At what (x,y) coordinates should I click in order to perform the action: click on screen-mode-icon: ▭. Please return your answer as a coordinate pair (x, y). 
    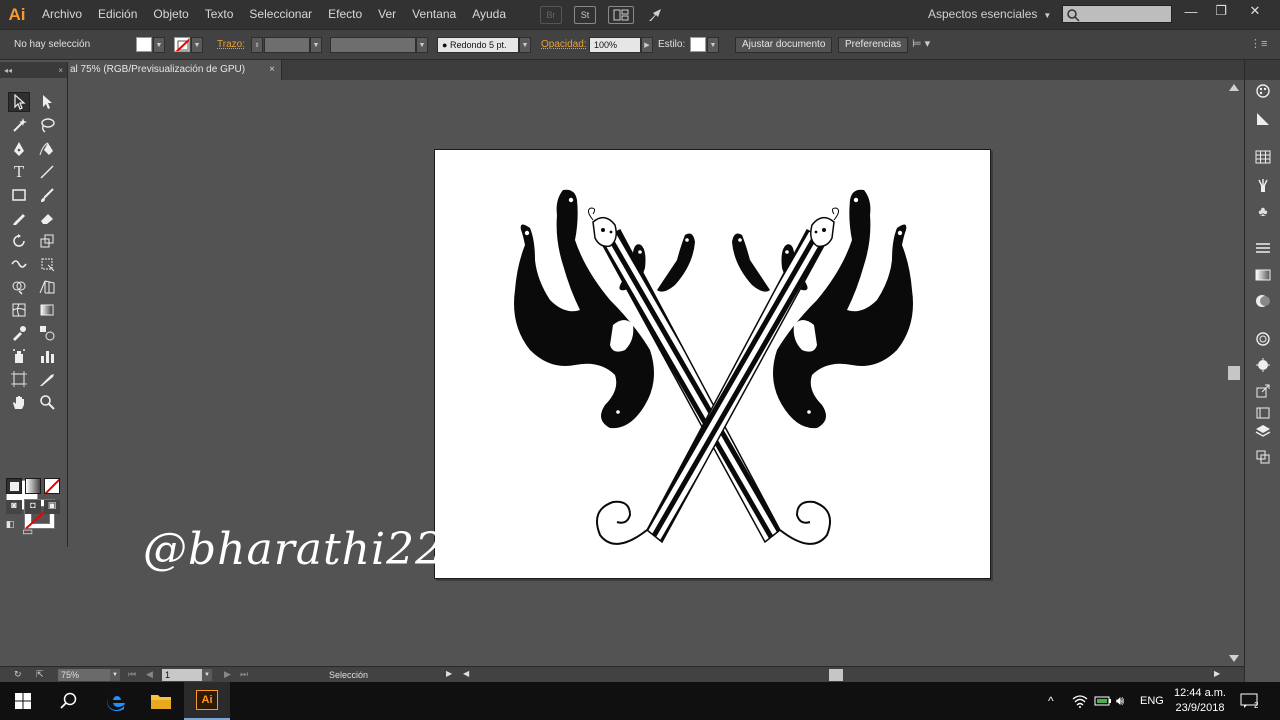
    Looking at the image, I should click on (32, 531).